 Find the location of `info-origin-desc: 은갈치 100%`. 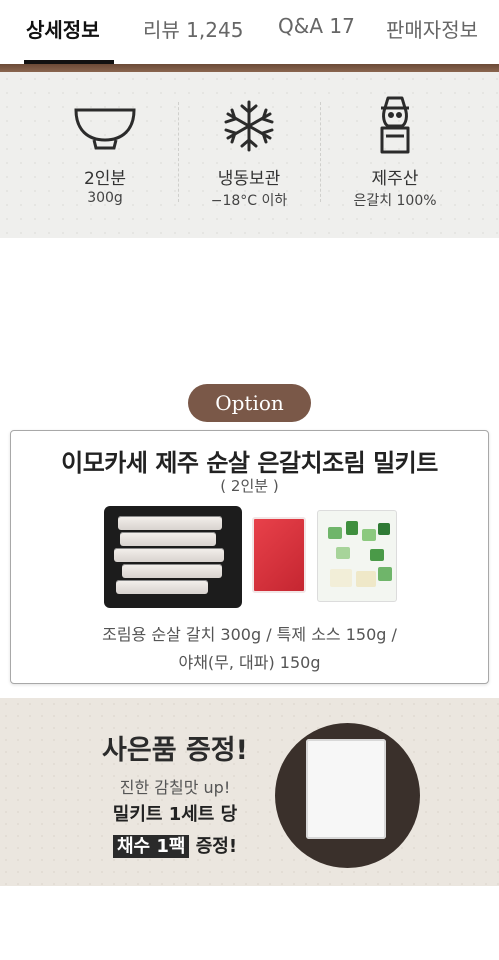

info-origin-desc: 은갈치 100% is located at coordinates (395, 201).